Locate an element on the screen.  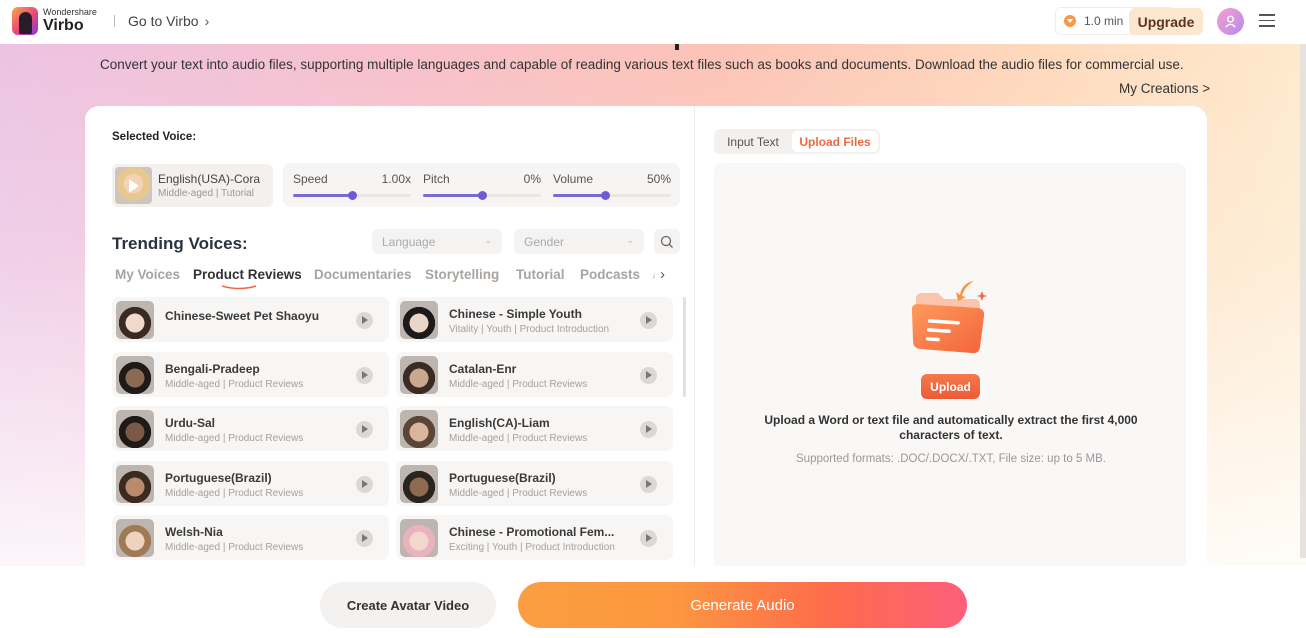
speed-value: 1.00x is located at coordinates (396, 179).